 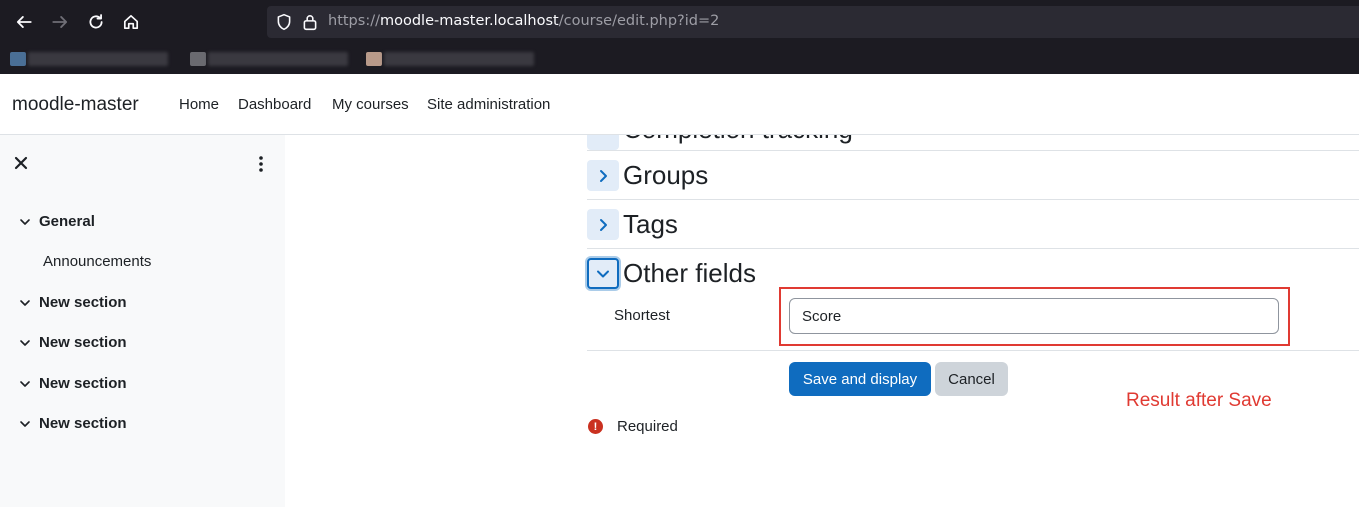 I want to click on course-section-new-4: New section, so click(x=73, y=423).